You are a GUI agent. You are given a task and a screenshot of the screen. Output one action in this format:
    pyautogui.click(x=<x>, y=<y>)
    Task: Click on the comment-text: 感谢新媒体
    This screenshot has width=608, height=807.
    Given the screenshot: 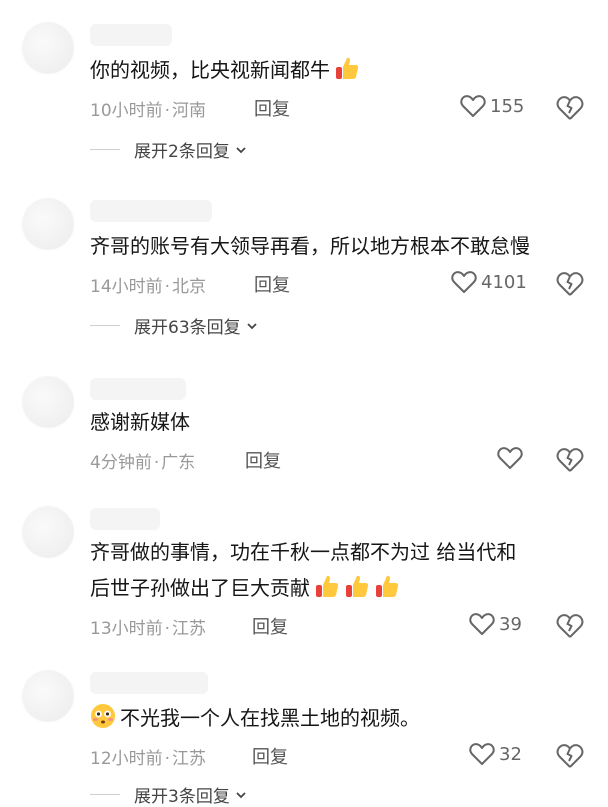 What is the action you would take?
    pyautogui.click(x=140, y=422)
    